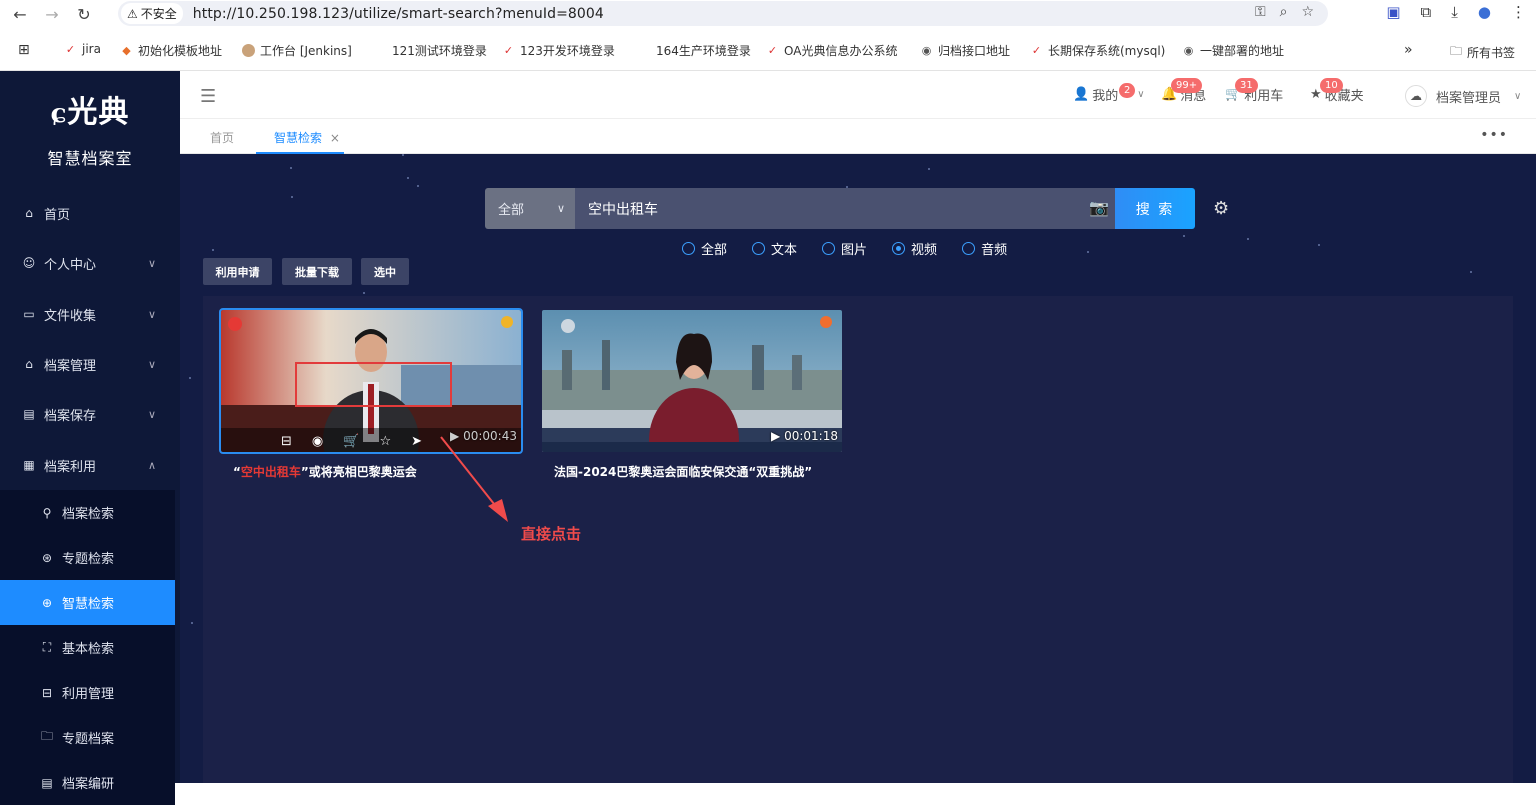 This screenshot has width=1536, height=805. Describe the element at coordinates (1426, 12) in the screenshot. I see `extensions-puzzle-icon: ⧉` at that location.